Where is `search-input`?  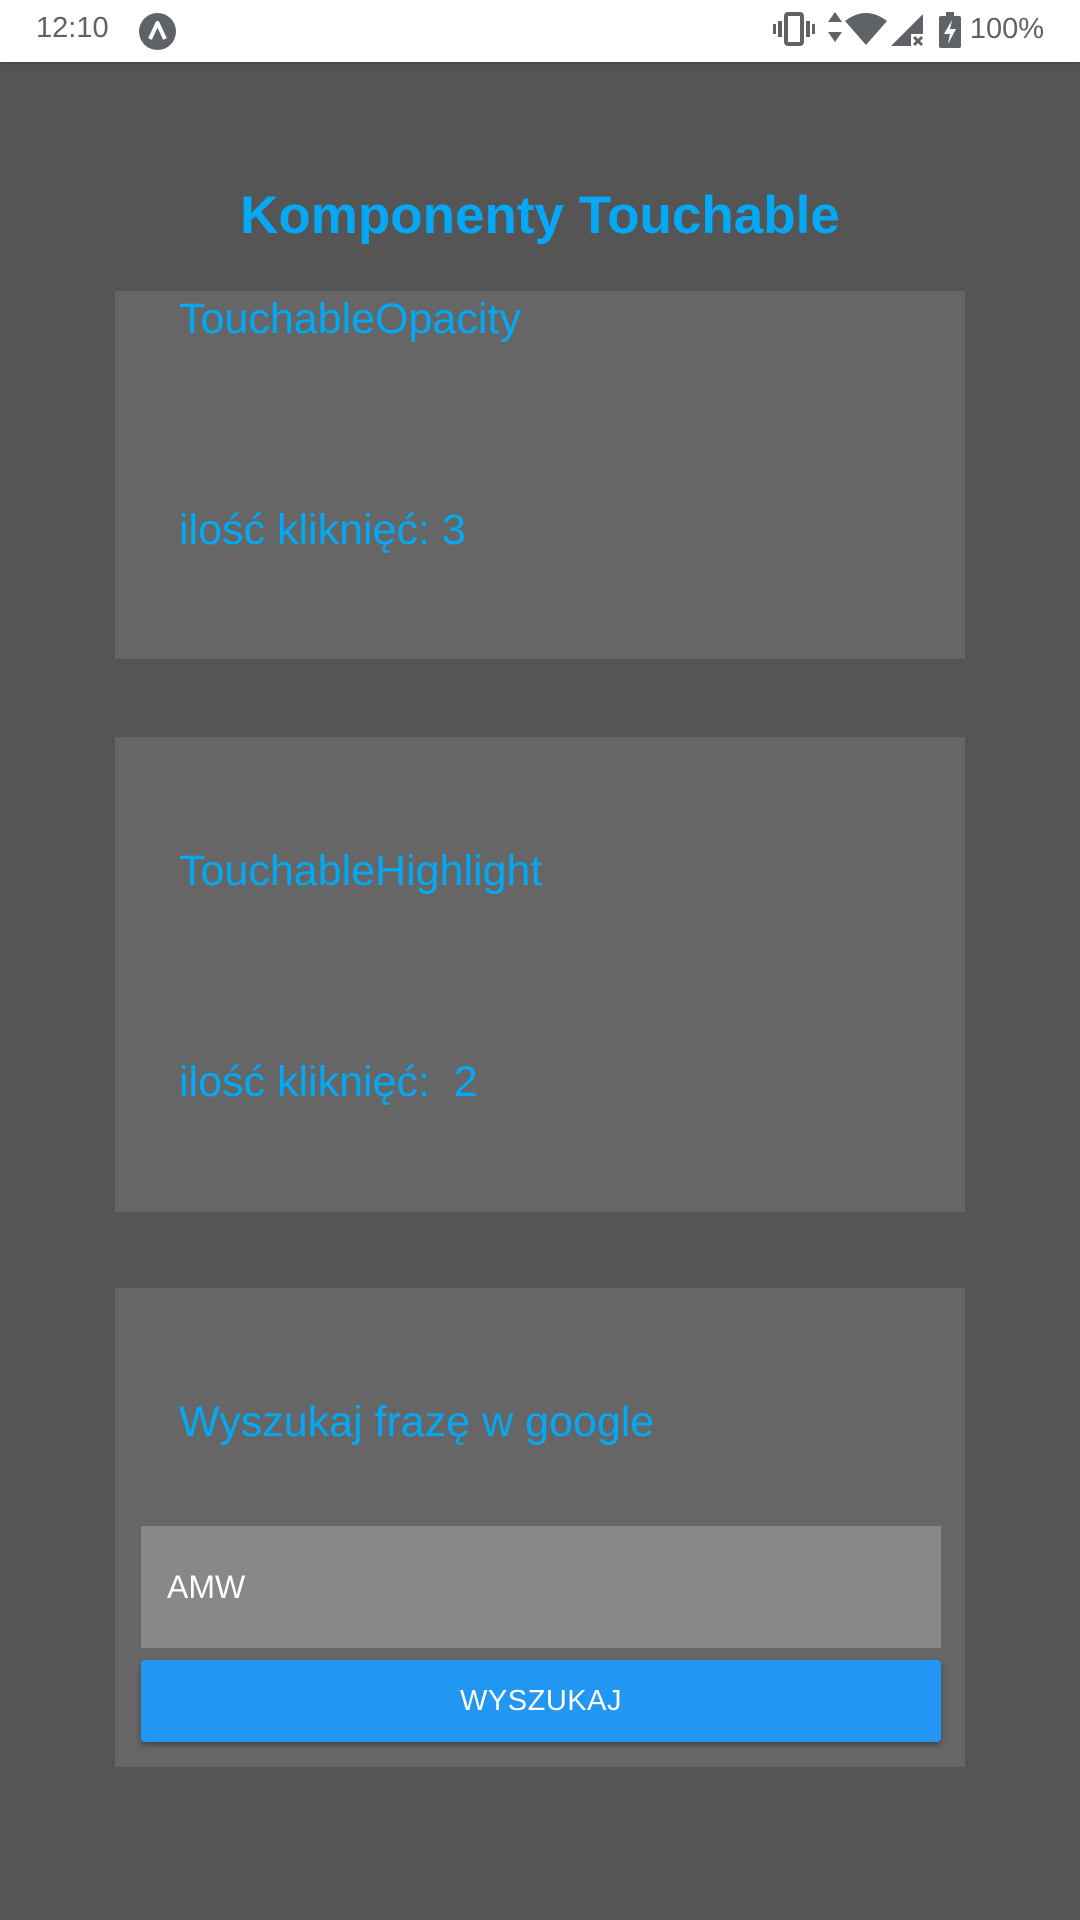 search-input is located at coordinates (541, 1587).